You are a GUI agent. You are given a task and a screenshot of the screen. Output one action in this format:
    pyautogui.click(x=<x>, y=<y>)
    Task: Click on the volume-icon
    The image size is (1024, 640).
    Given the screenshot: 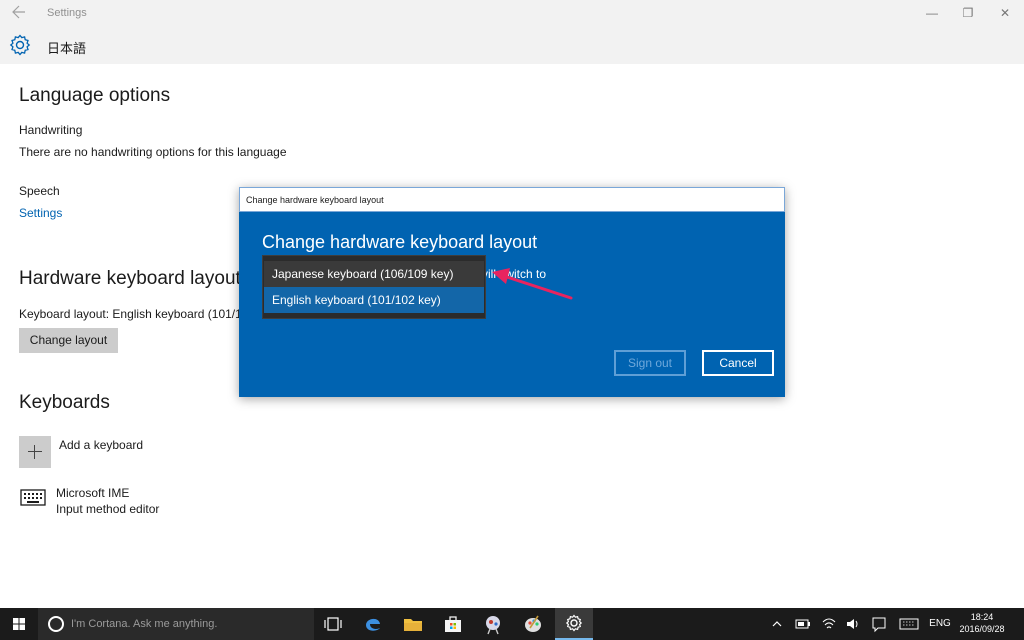 What is the action you would take?
    pyautogui.click(x=853, y=624)
    